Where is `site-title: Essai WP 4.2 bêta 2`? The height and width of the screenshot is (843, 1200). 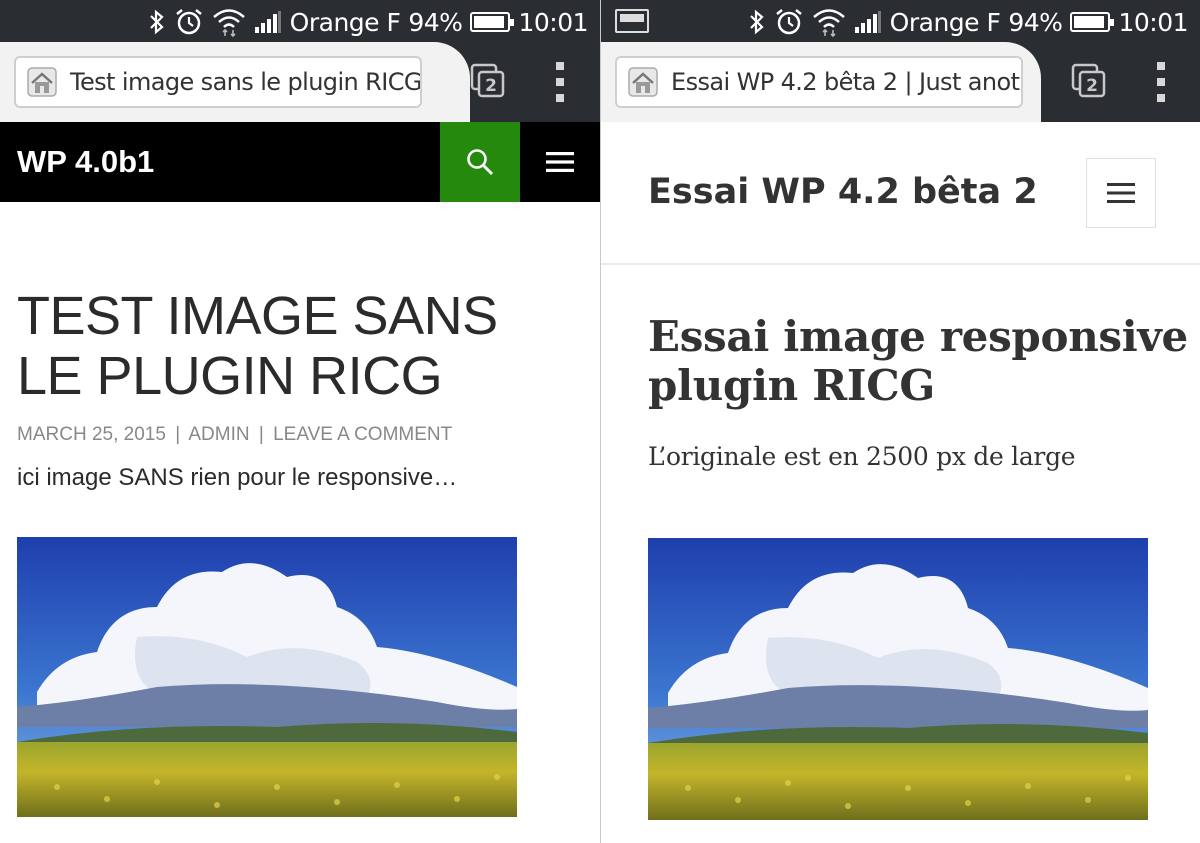
site-title: Essai WP 4.2 bêta 2 is located at coordinates (843, 192).